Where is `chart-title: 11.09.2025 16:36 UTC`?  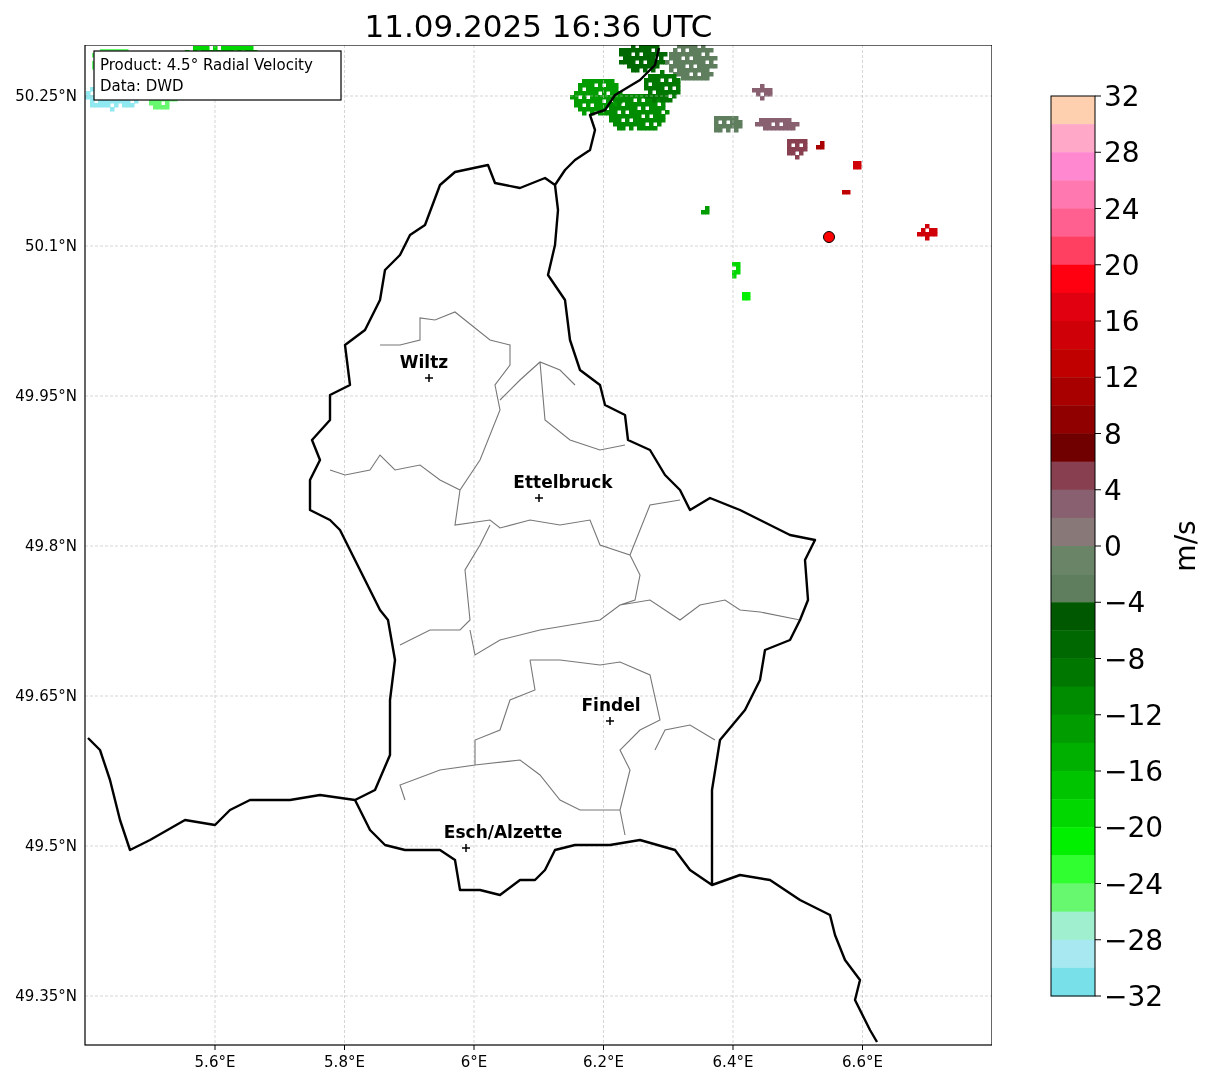
chart-title: 11.09.2025 16:36 UTC is located at coordinates (538, 26).